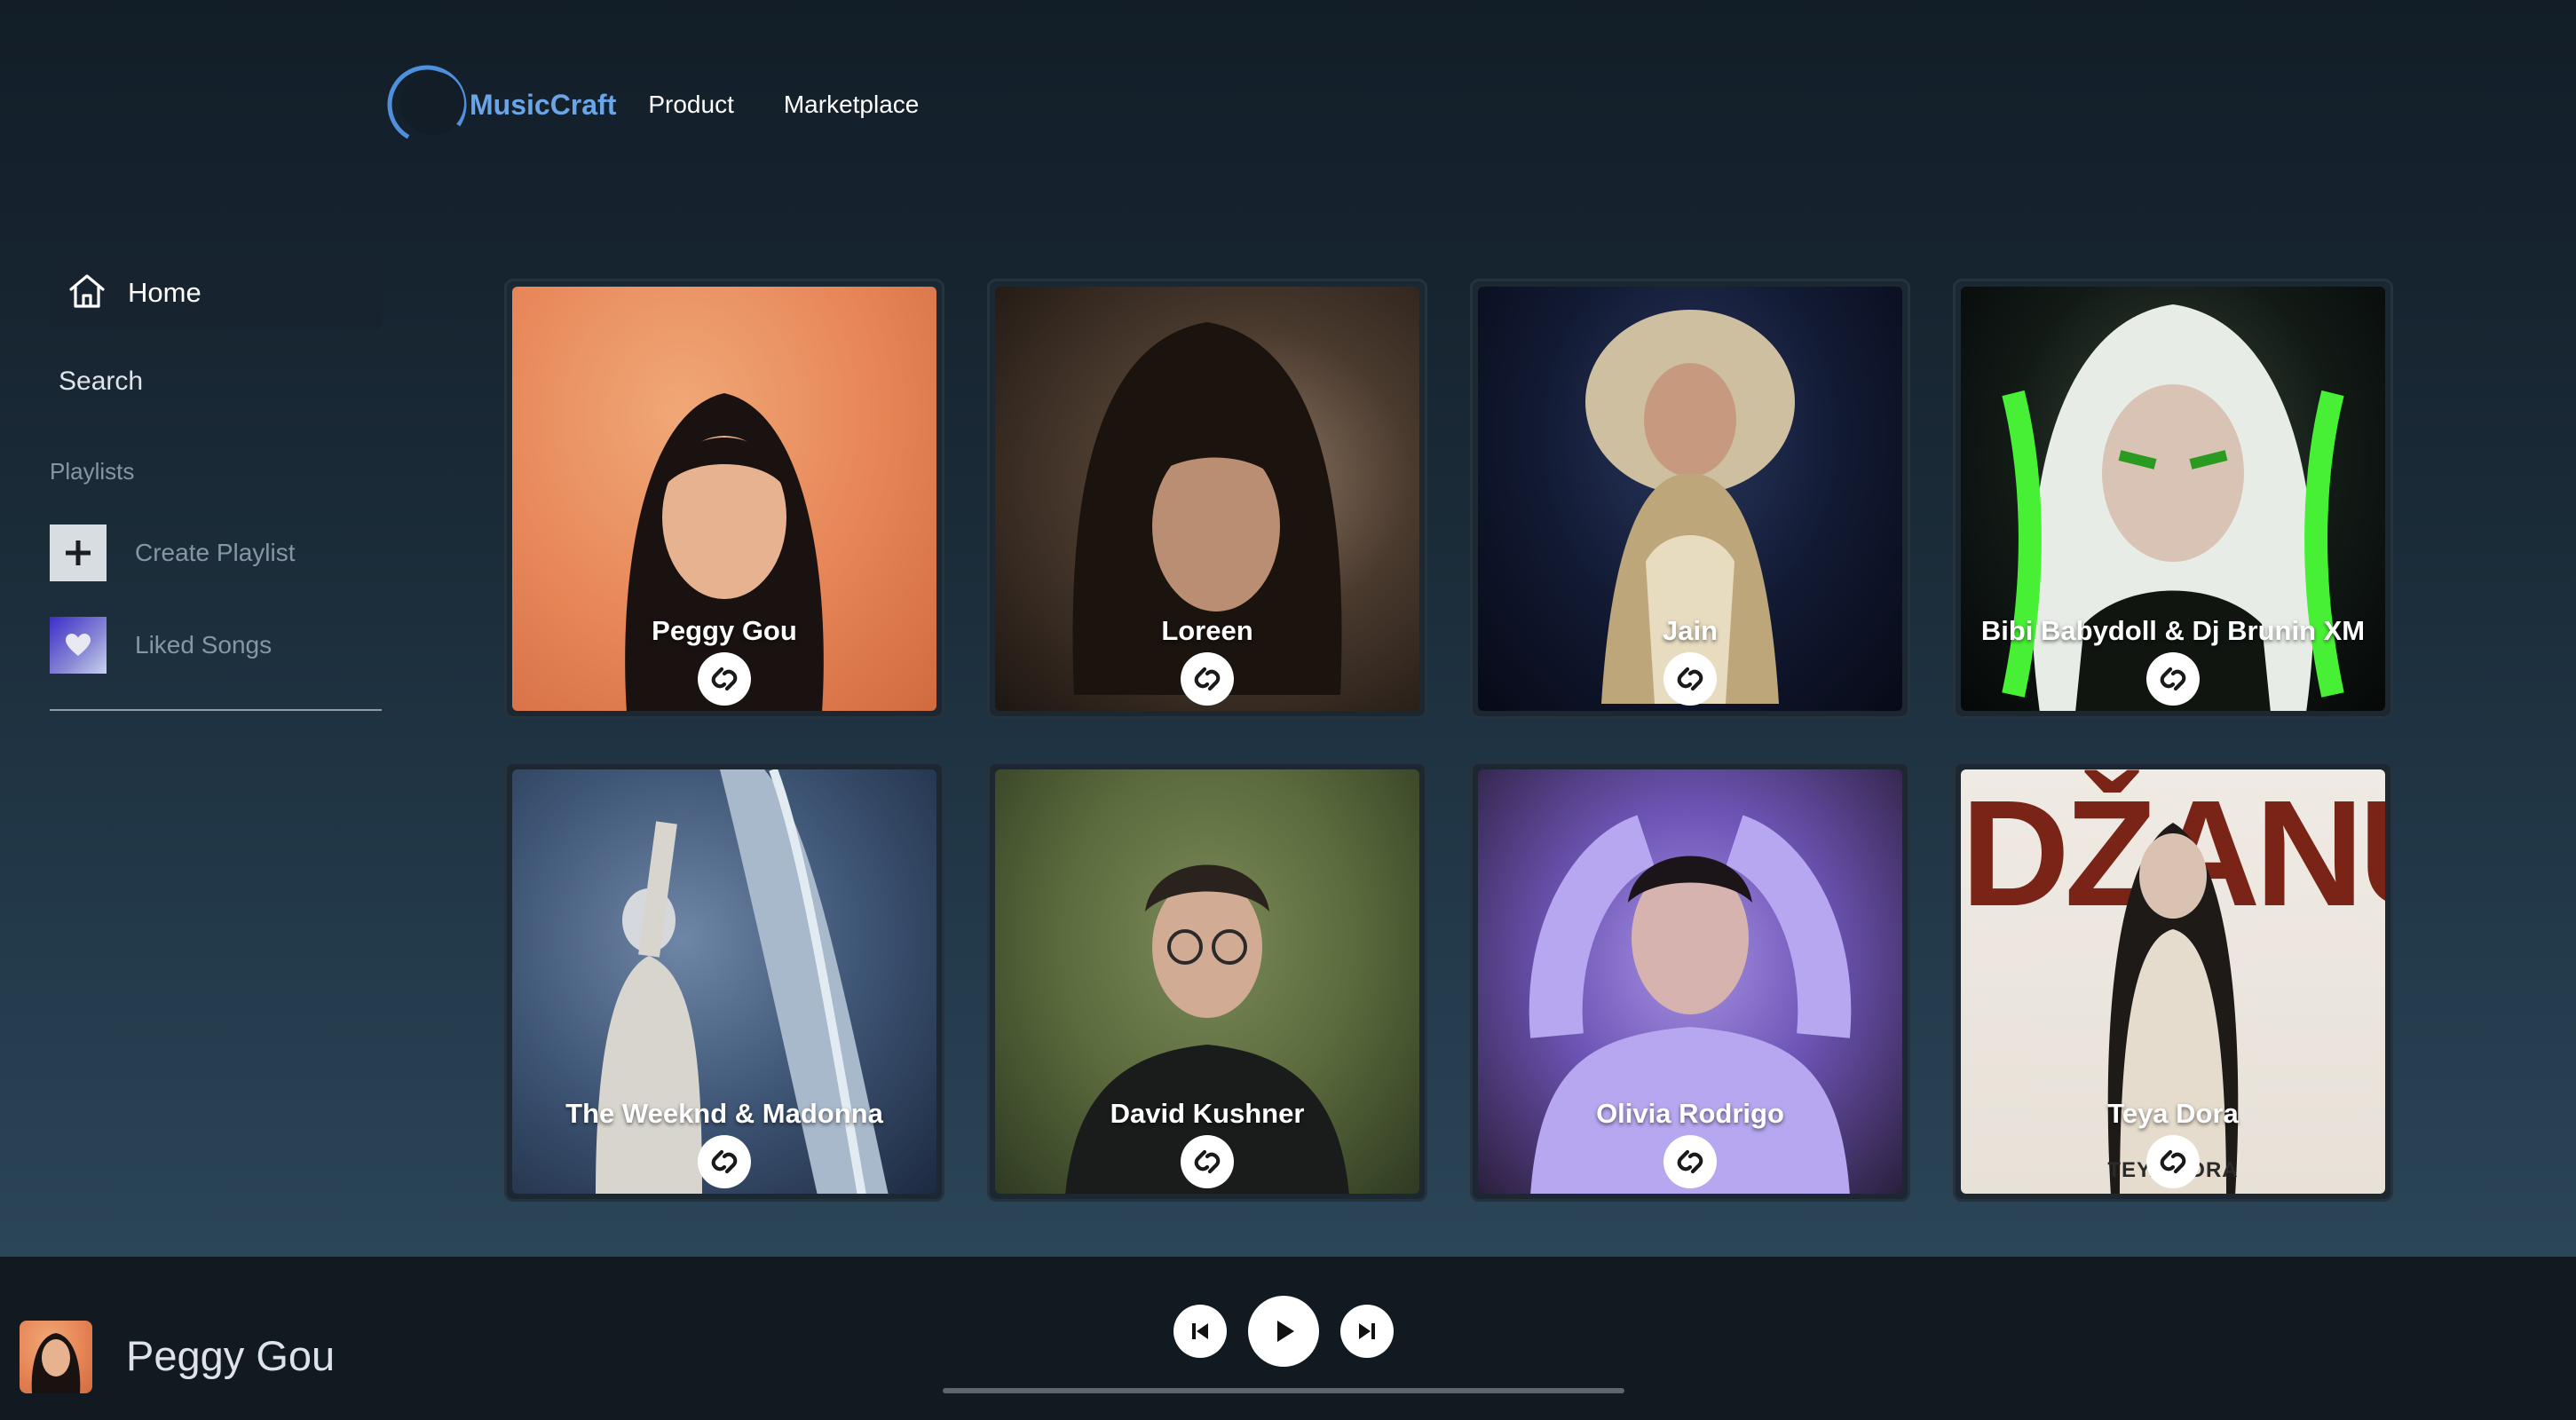 The image size is (2576, 1420). What do you see at coordinates (78, 645) in the screenshot?
I see `heart-icon` at bounding box center [78, 645].